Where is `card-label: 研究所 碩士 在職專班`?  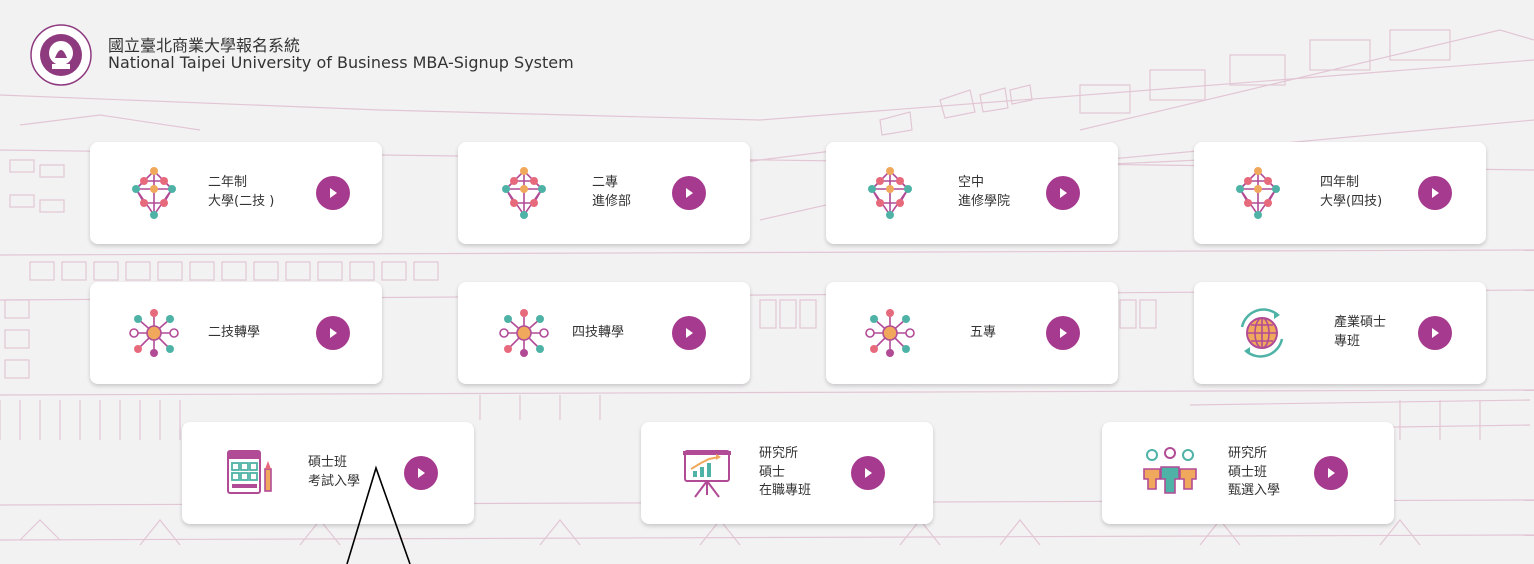 card-label: 研究所 碩士 在職專班 is located at coordinates (785, 472).